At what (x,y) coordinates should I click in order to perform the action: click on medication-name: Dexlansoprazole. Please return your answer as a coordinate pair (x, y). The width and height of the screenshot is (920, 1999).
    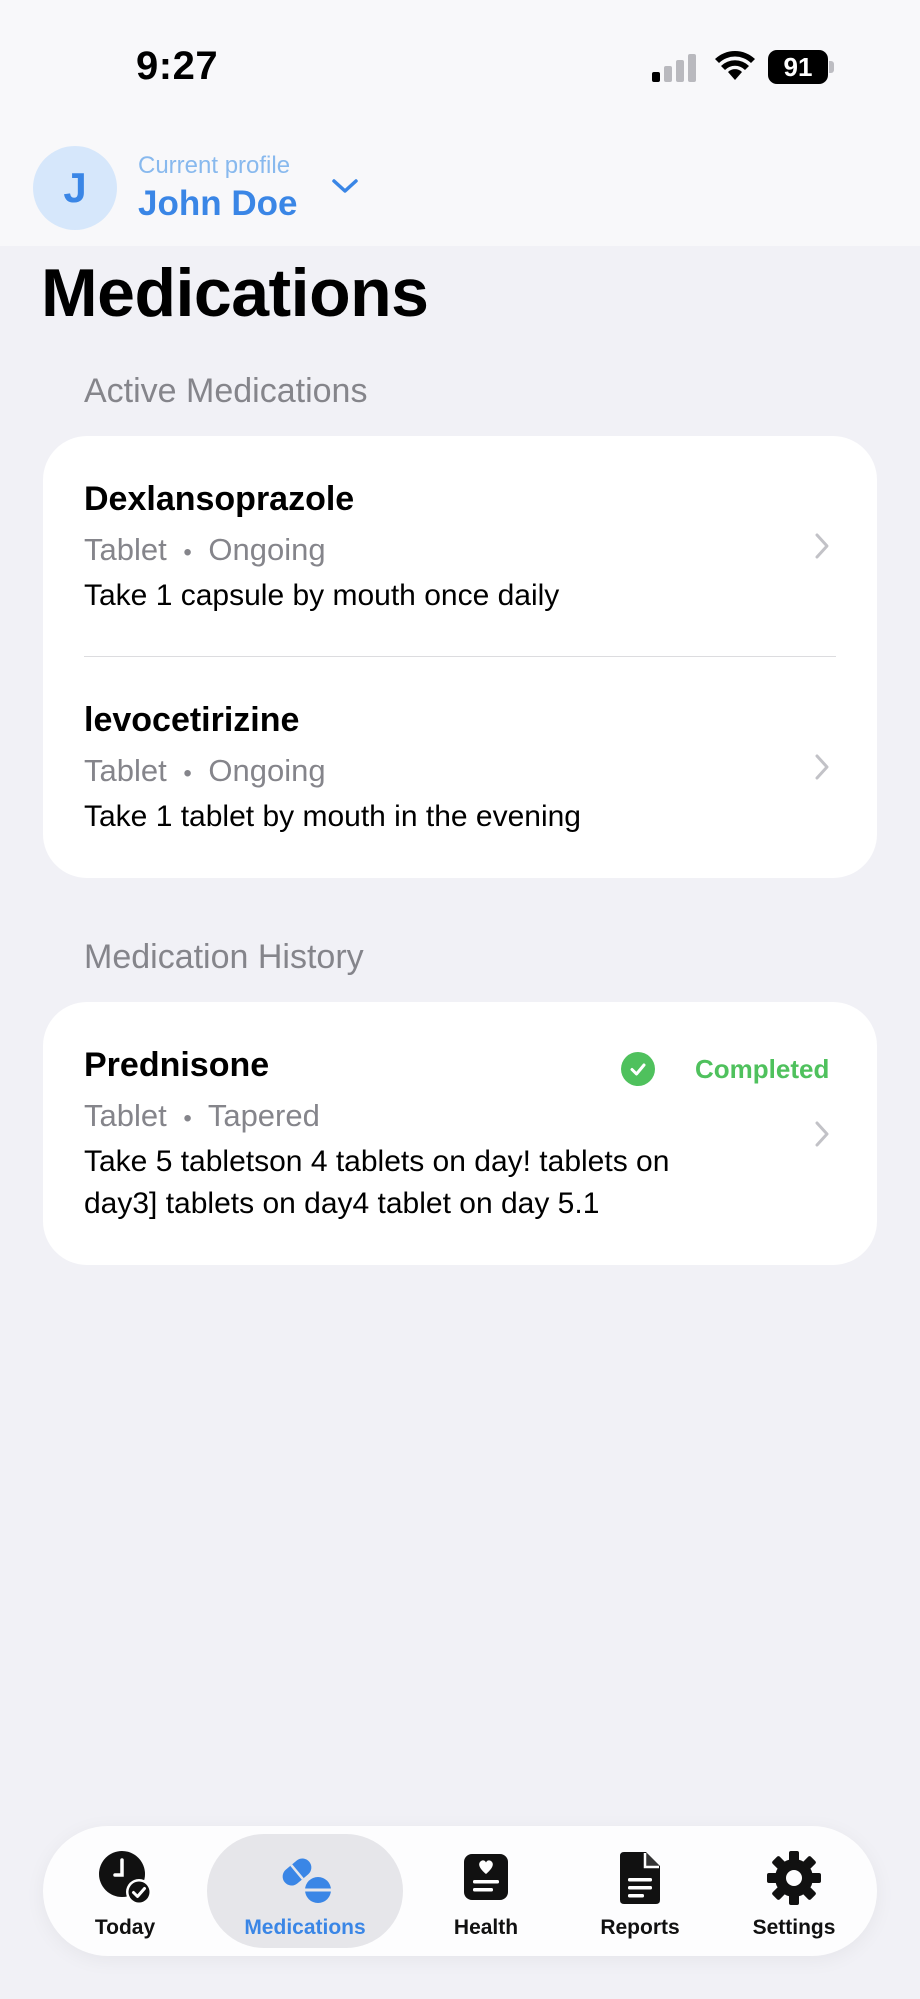
    Looking at the image, I should click on (219, 499).